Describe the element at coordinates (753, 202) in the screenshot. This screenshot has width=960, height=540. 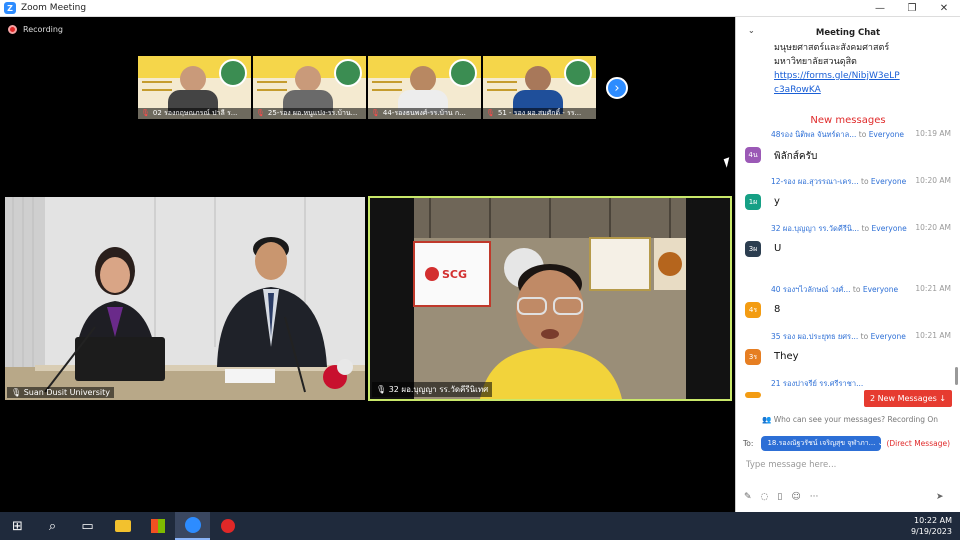
I see `avatar: 1ผ` at that location.